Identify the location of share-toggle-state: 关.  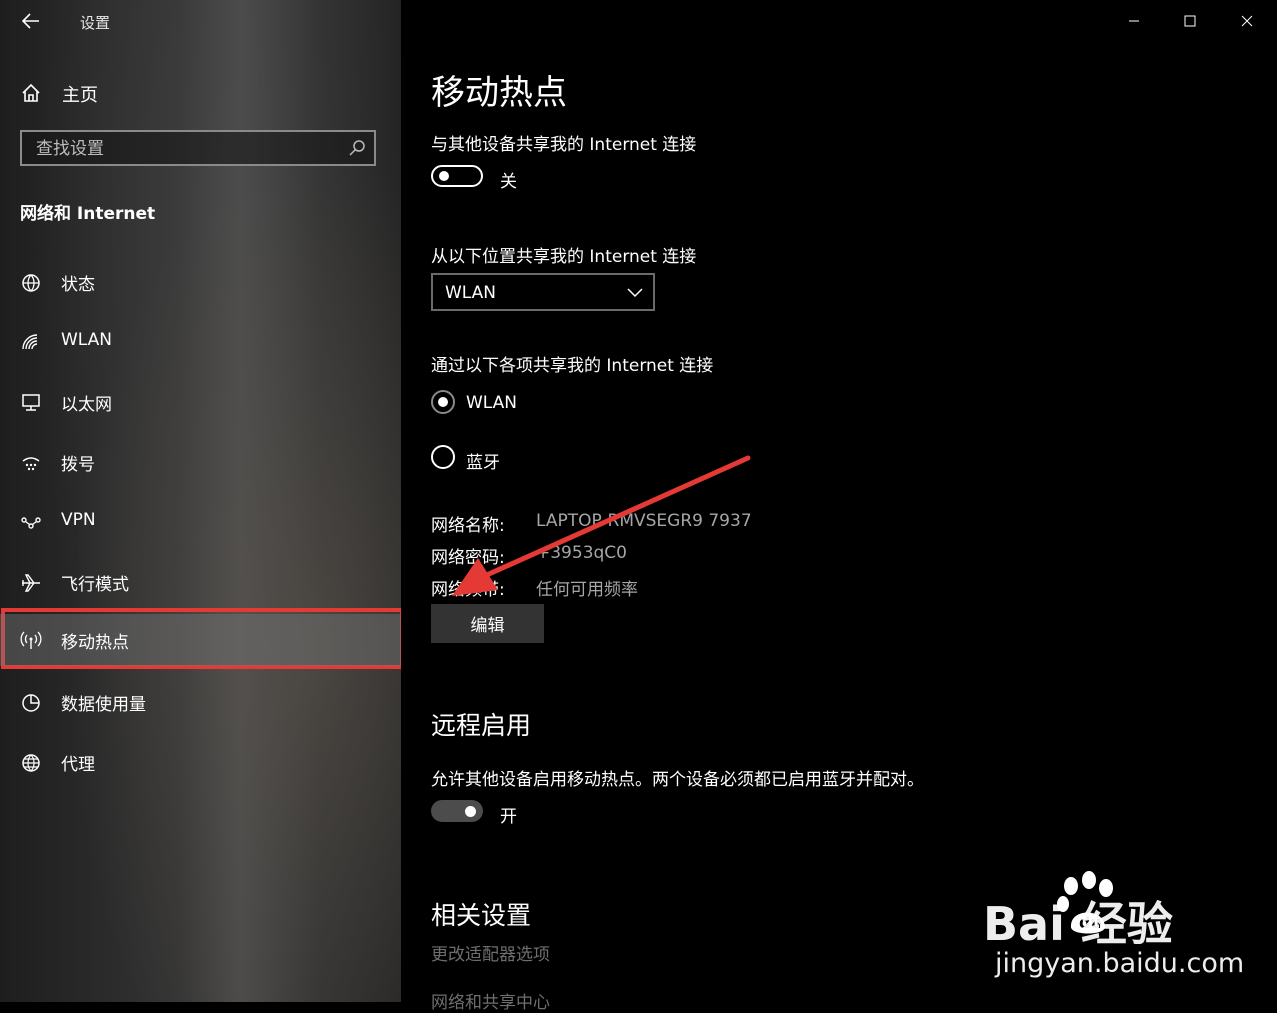
(508, 182).